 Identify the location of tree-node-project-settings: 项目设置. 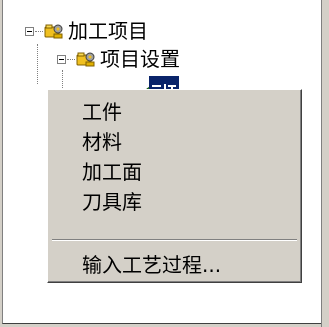
(118, 59).